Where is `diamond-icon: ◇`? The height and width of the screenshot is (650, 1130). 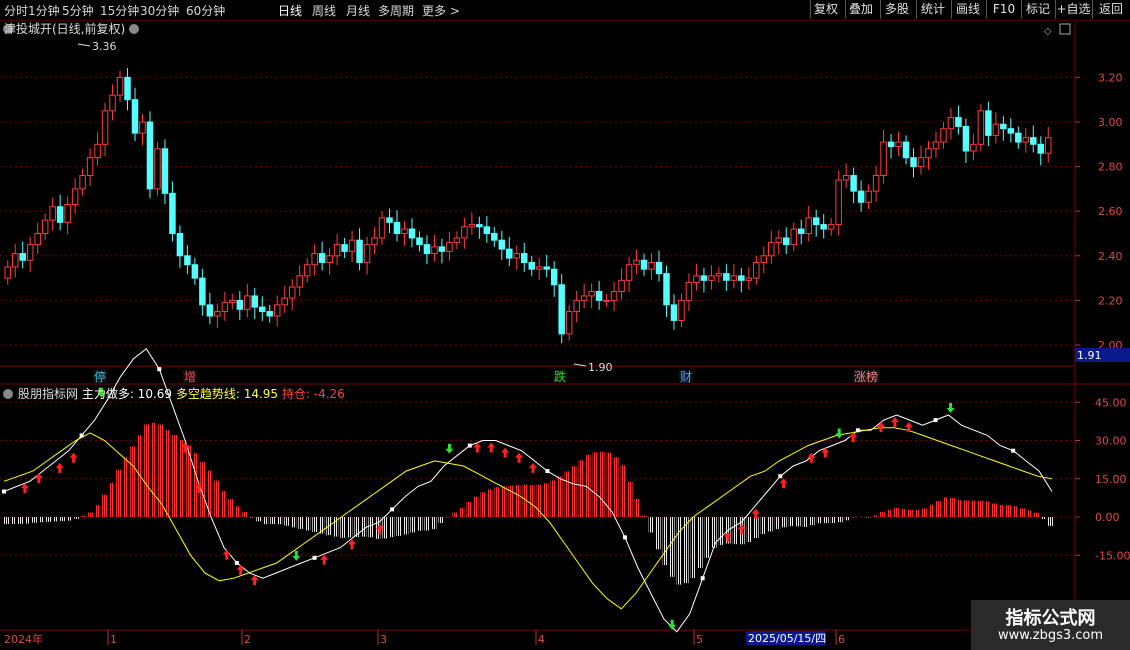
diamond-icon: ◇ is located at coordinates (1048, 31).